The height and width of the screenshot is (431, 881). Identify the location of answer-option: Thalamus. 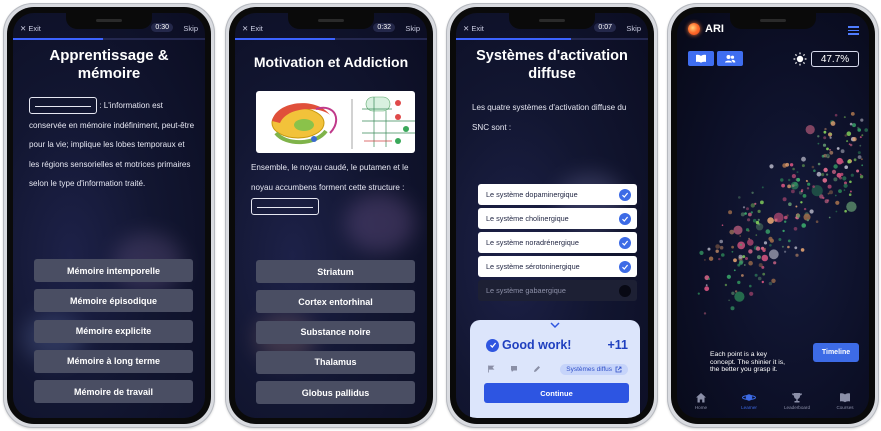
(335, 362).